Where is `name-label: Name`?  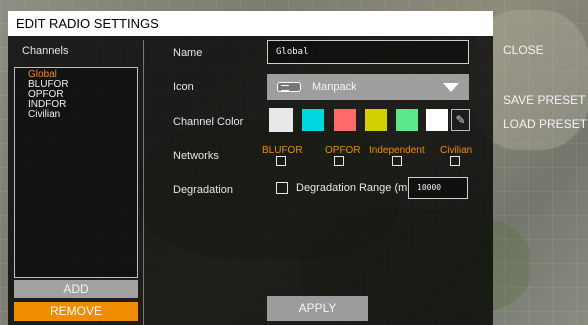
name-label: Name is located at coordinates (188, 53).